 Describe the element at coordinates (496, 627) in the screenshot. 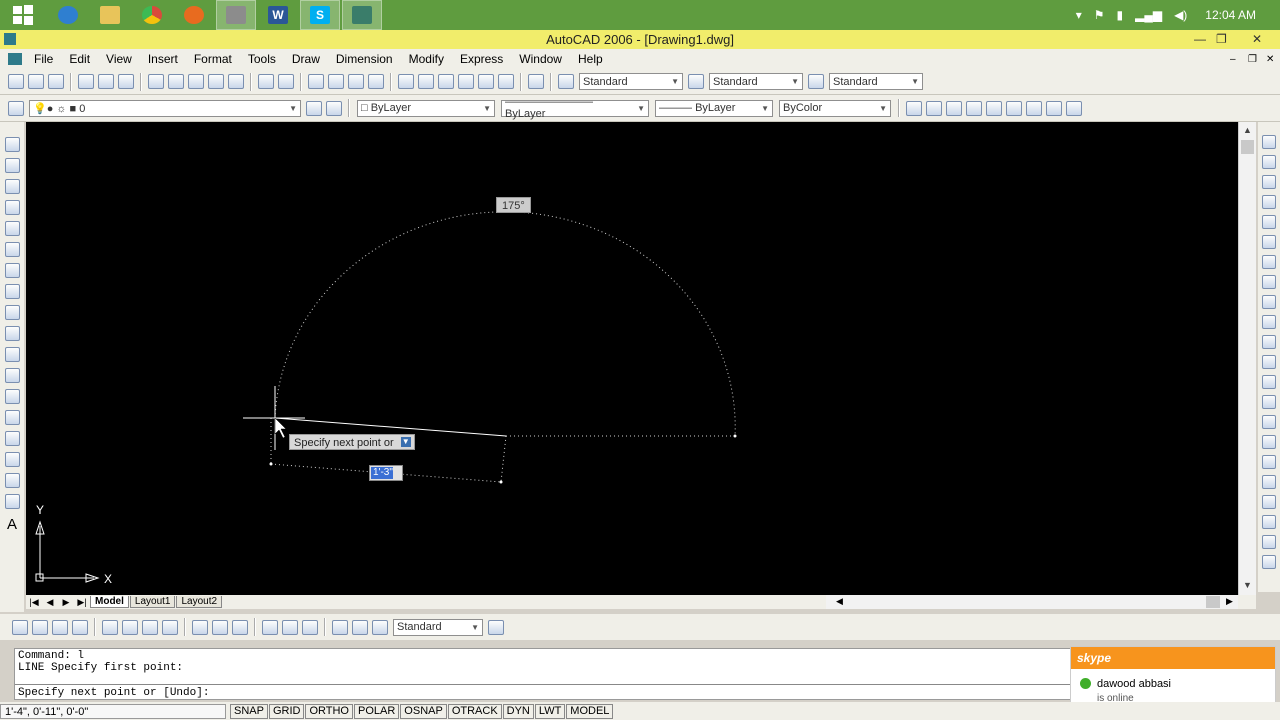

I see `dim-style-manager-icon` at that location.